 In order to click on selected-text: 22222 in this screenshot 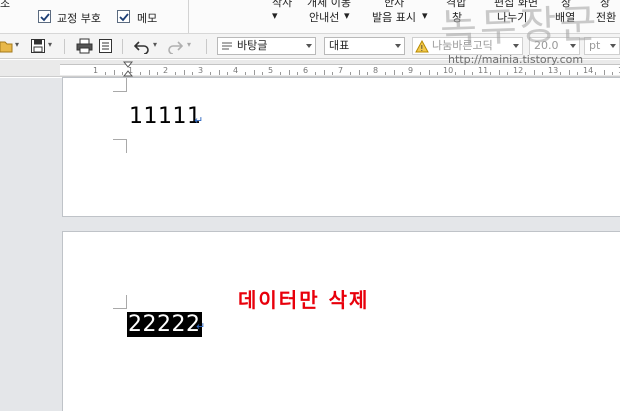, I will do `click(164, 324)`.